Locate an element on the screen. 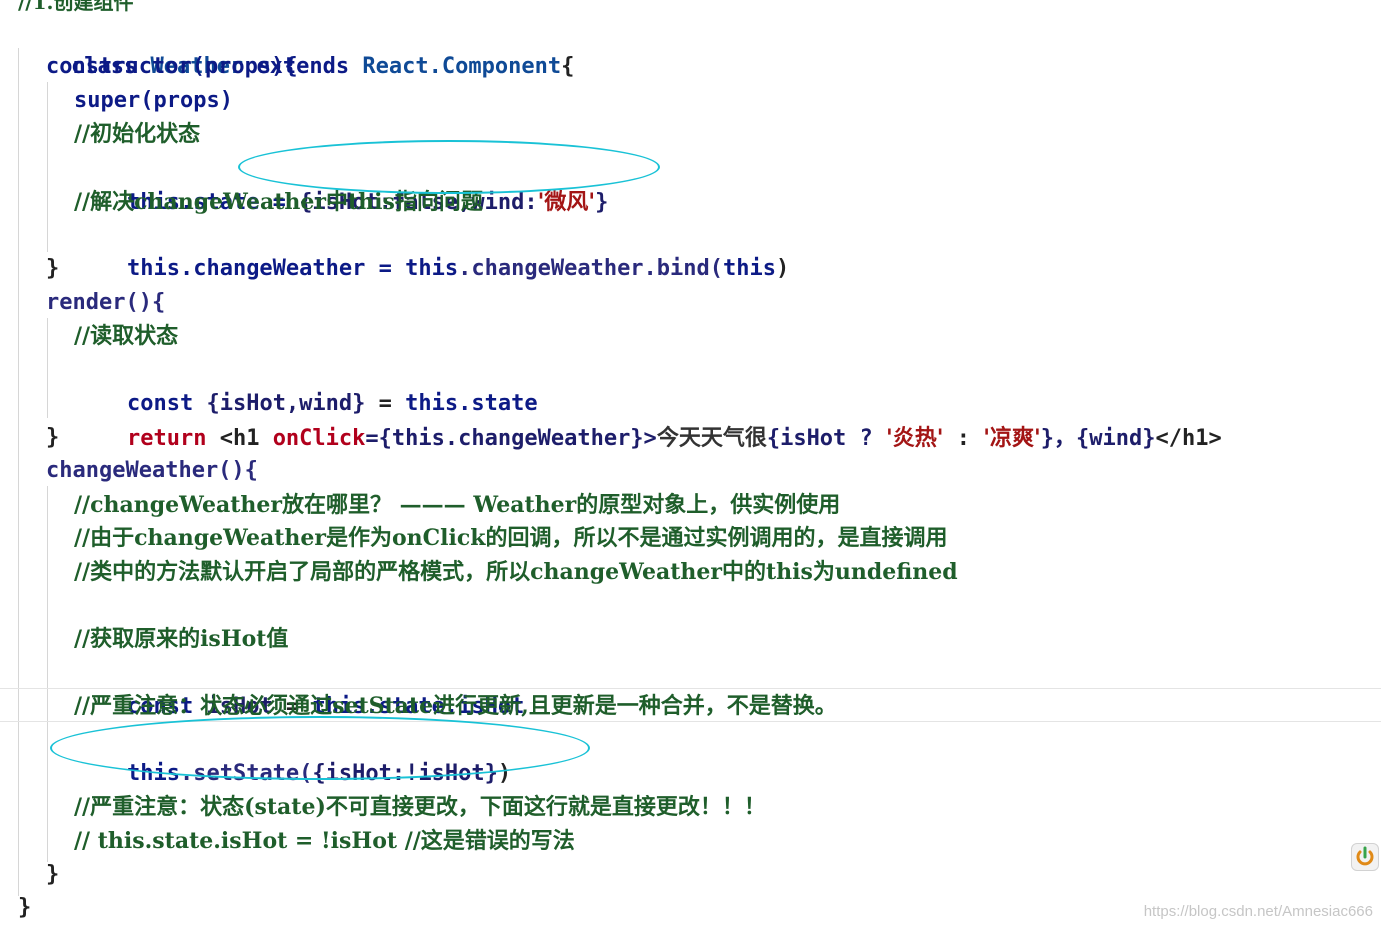 The height and width of the screenshot is (928, 1381). code-comment: //严重注意：状态(state)不可直接更改，下面这行就是直接更改！！！ is located at coordinates (420, 807).